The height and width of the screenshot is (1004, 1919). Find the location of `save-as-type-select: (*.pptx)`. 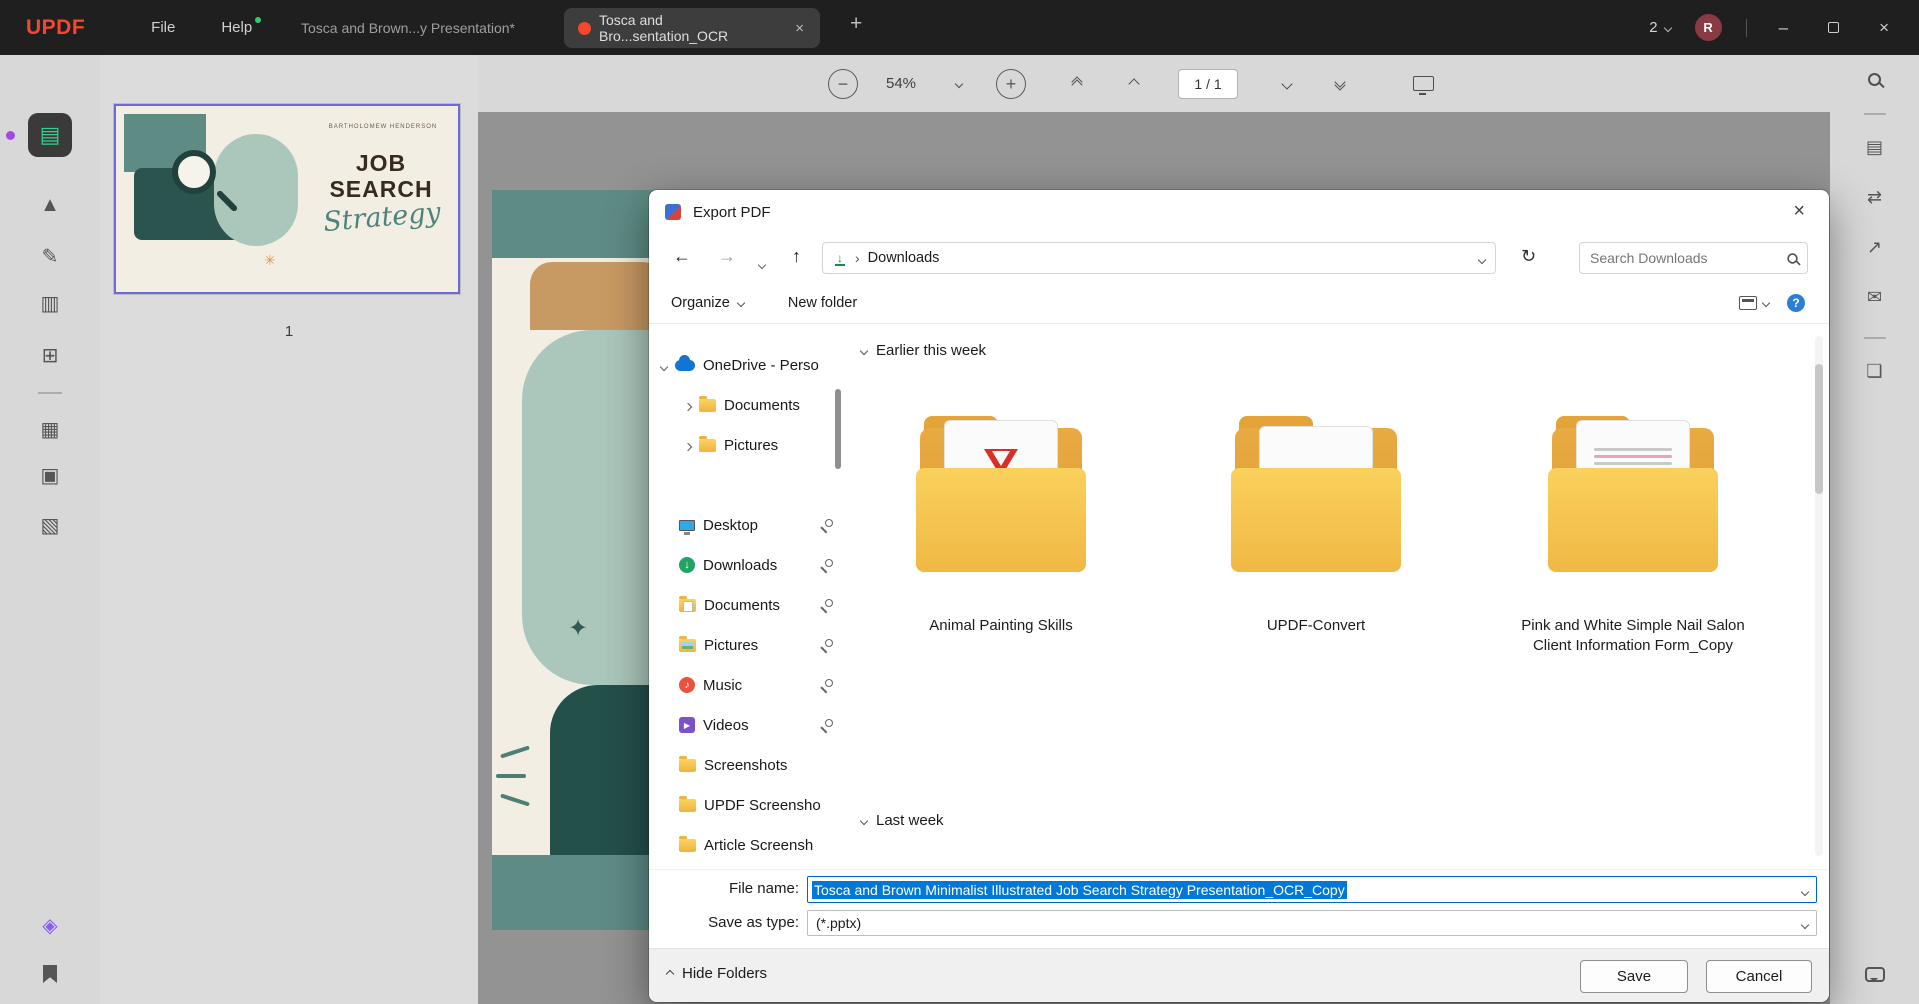

save-as-type-select: (*.pptx) is located at coordinates (1312, 923).